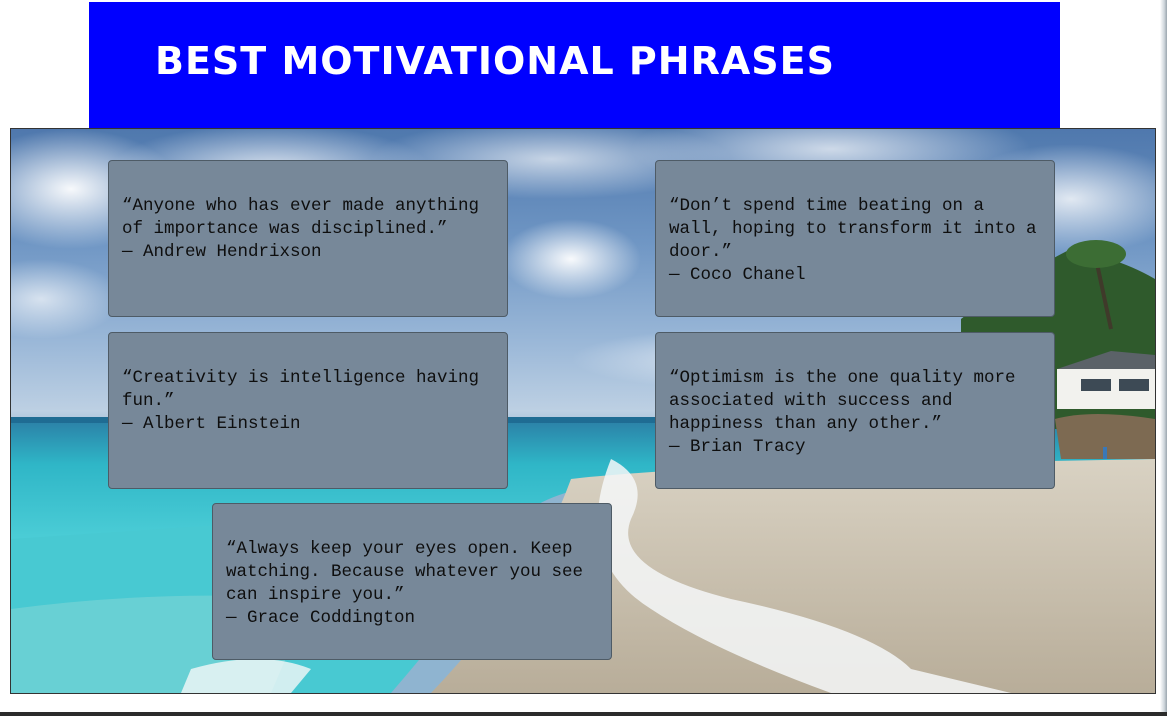 This screenshot has width=1167, height=716. Describe the element at coordinates (211, 424) in the screenshot. I see `quote-author: — Albert Einstein` at that location.